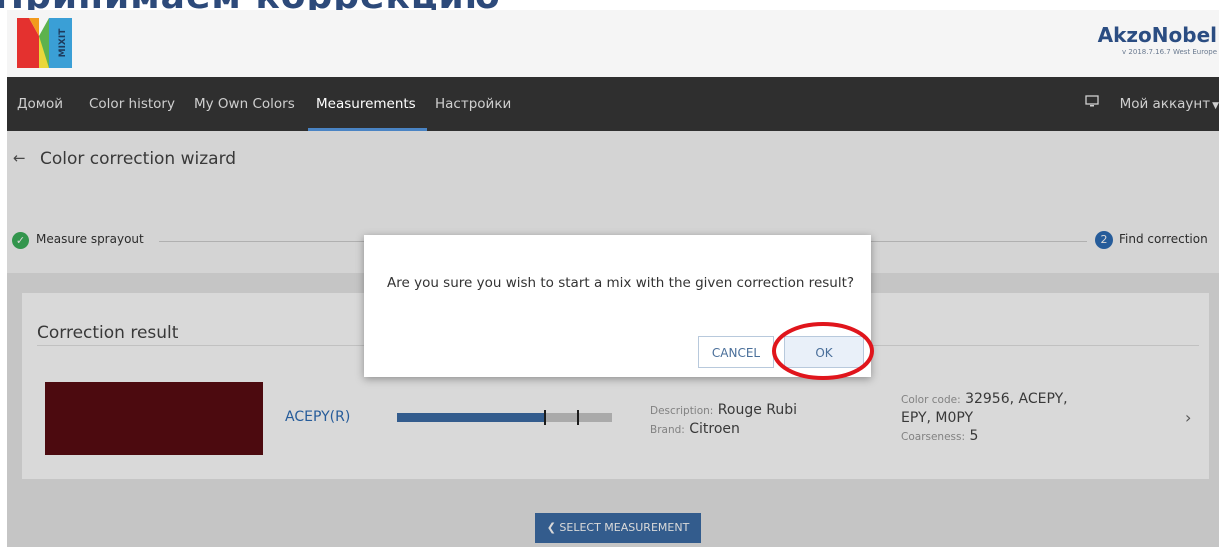  I want to click on account-area: Мой аккаунт ▼, so click(1152, 104).